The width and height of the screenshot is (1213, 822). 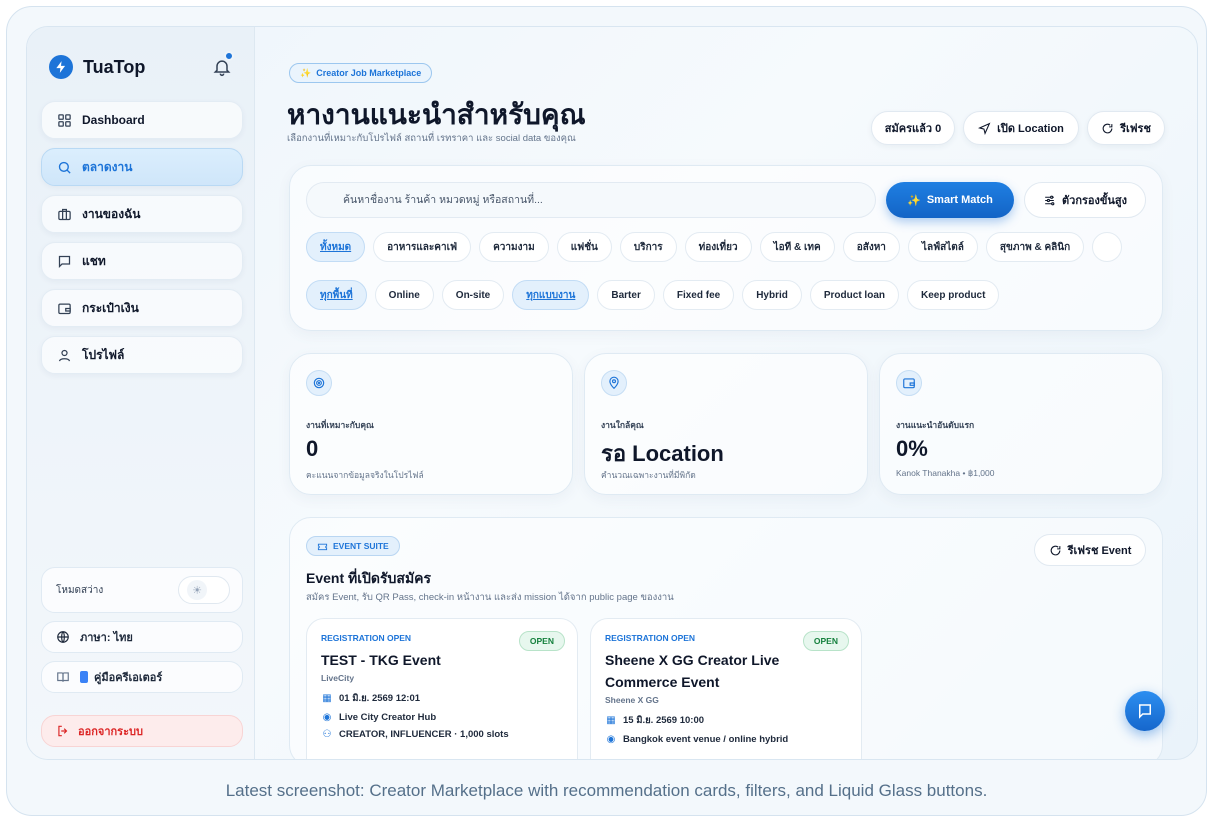 What do you see at coordinates (142, 637) in the screenshot?
I see `language-button: ภาษา: ไทย` at bounding box center [142, 637].